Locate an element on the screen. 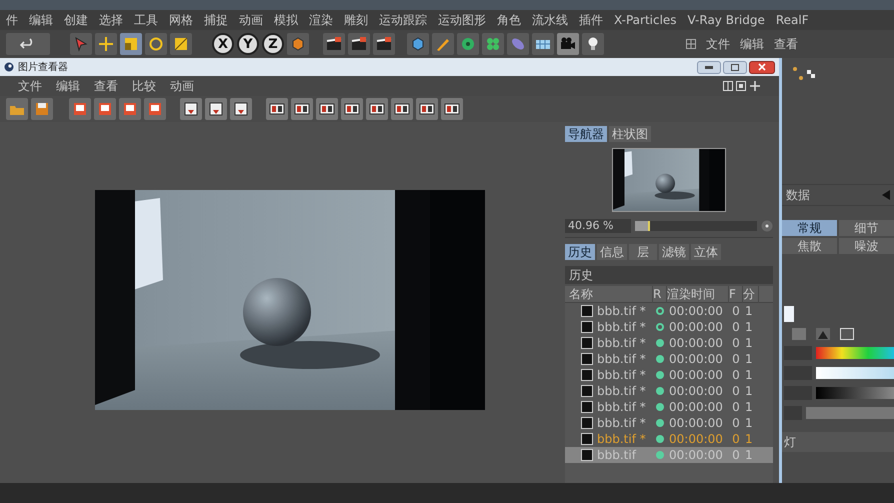  image-layer-icon is located at coordinates (155, 109).